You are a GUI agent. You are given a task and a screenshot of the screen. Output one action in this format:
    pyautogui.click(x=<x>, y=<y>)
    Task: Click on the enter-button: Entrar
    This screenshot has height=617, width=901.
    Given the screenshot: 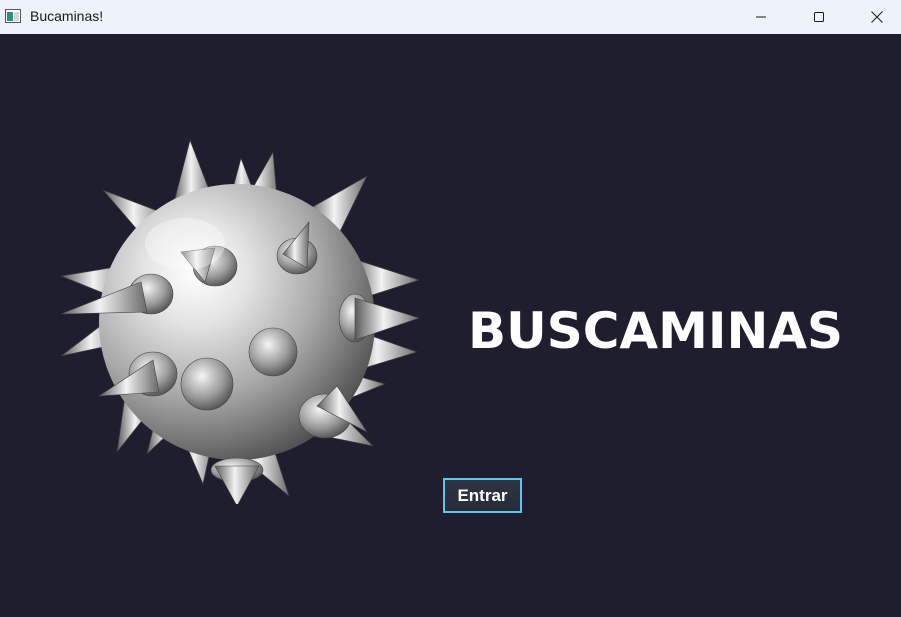 What is the action you would take?
    pyautogui.click(x=482, y=495)
    